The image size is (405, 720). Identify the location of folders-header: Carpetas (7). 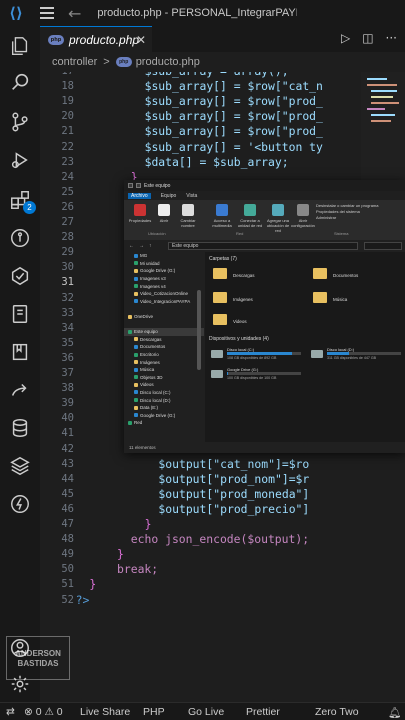
(223, 259).